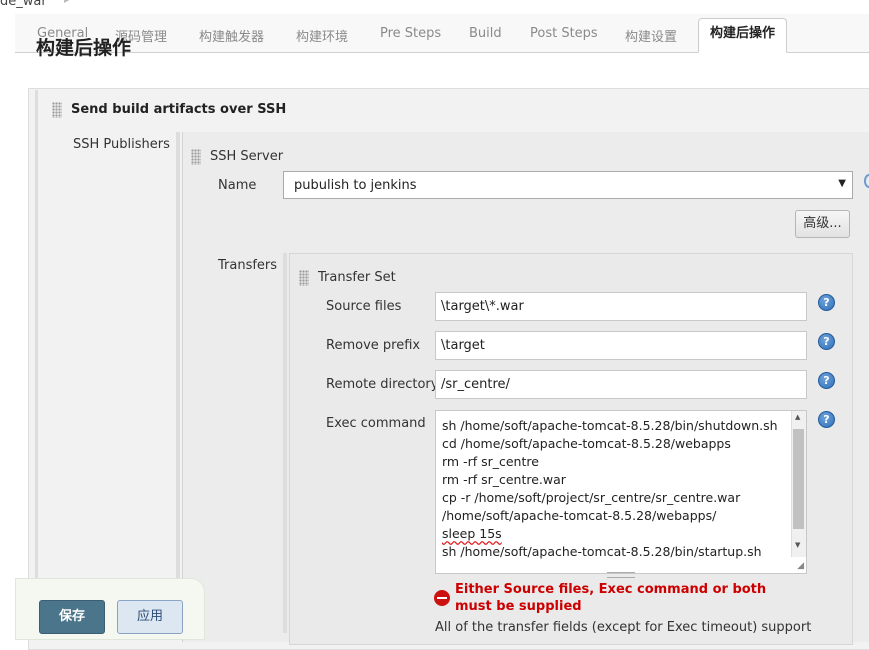 The height and width of the screenshot is (650, 869). What do you see at coordinates (564, 33) in the screenshot?
I see `tab-post-steps: Post Steps` at bounding box center [564, 33].